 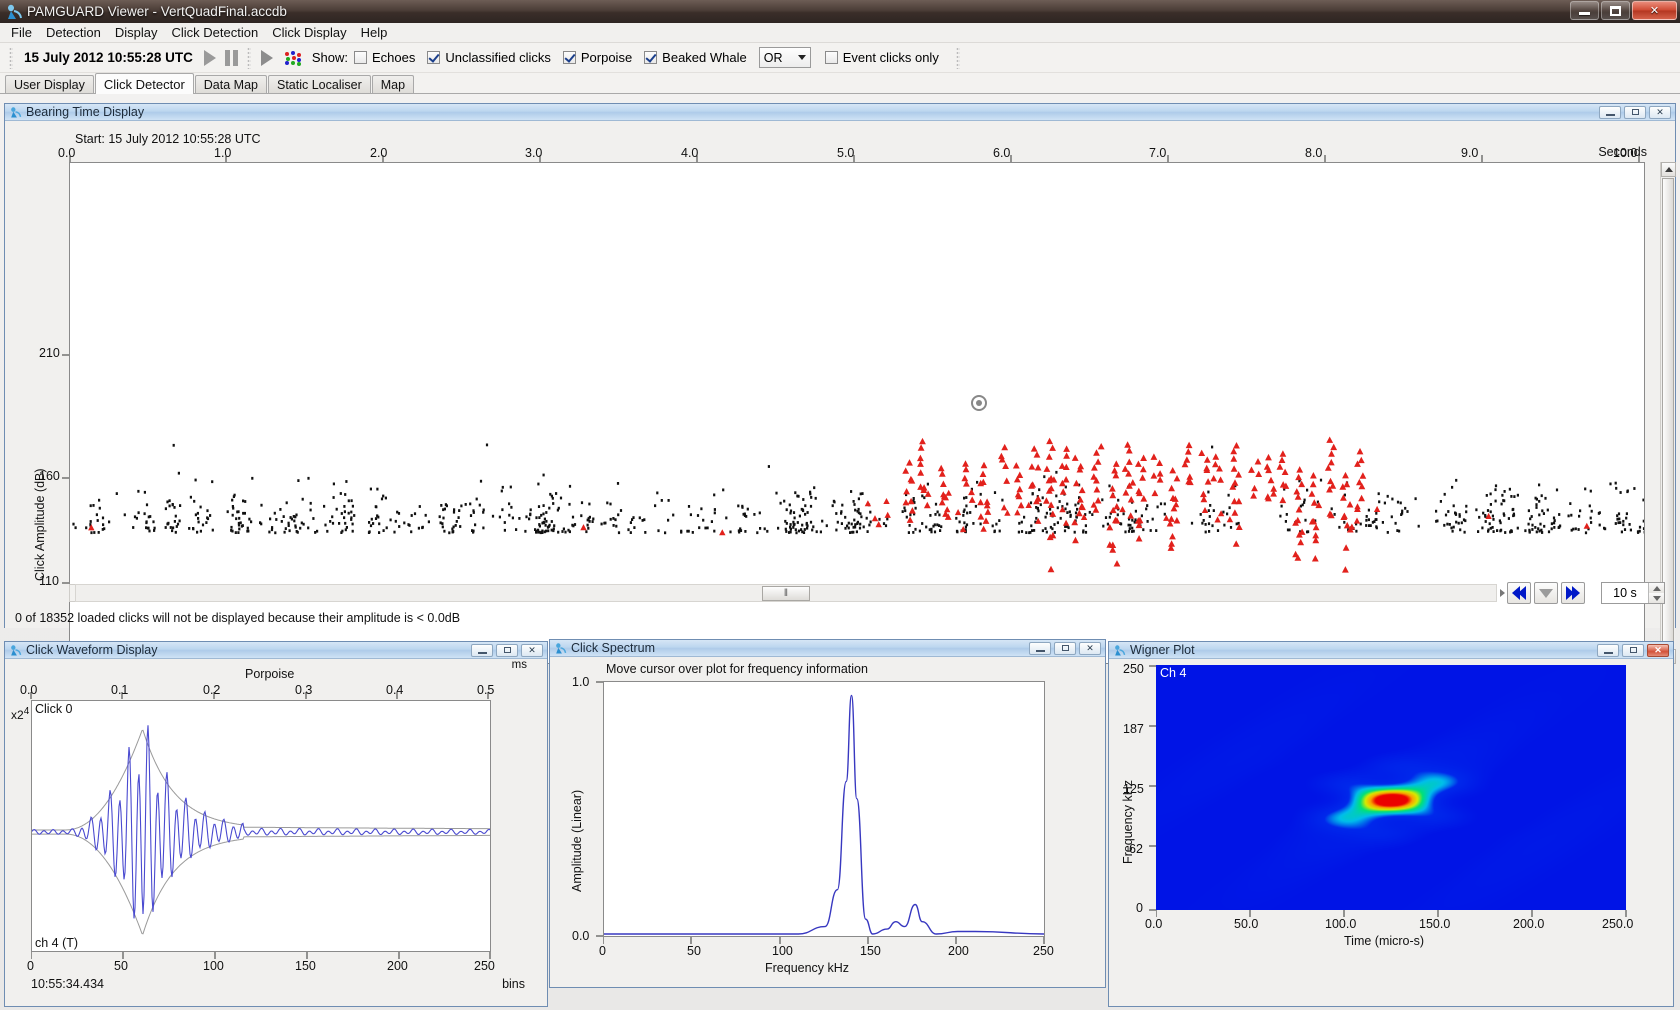 I want to click on bt-ylabel: Click Amplitude (dB), so click(x=40, y=524).